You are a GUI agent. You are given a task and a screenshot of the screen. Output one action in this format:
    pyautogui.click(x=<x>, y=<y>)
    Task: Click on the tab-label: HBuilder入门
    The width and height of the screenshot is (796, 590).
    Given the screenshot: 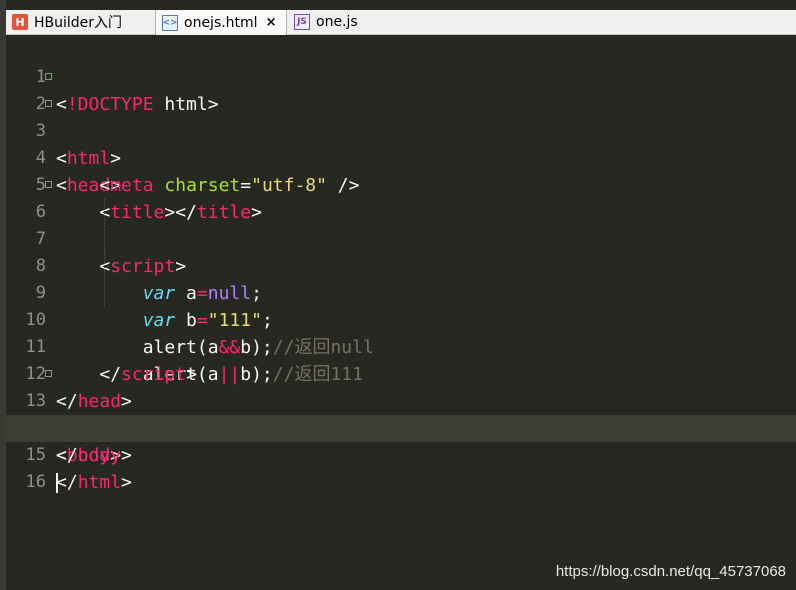 What is the action you would take?
    pyautogui.click(x=78, y=23)
    